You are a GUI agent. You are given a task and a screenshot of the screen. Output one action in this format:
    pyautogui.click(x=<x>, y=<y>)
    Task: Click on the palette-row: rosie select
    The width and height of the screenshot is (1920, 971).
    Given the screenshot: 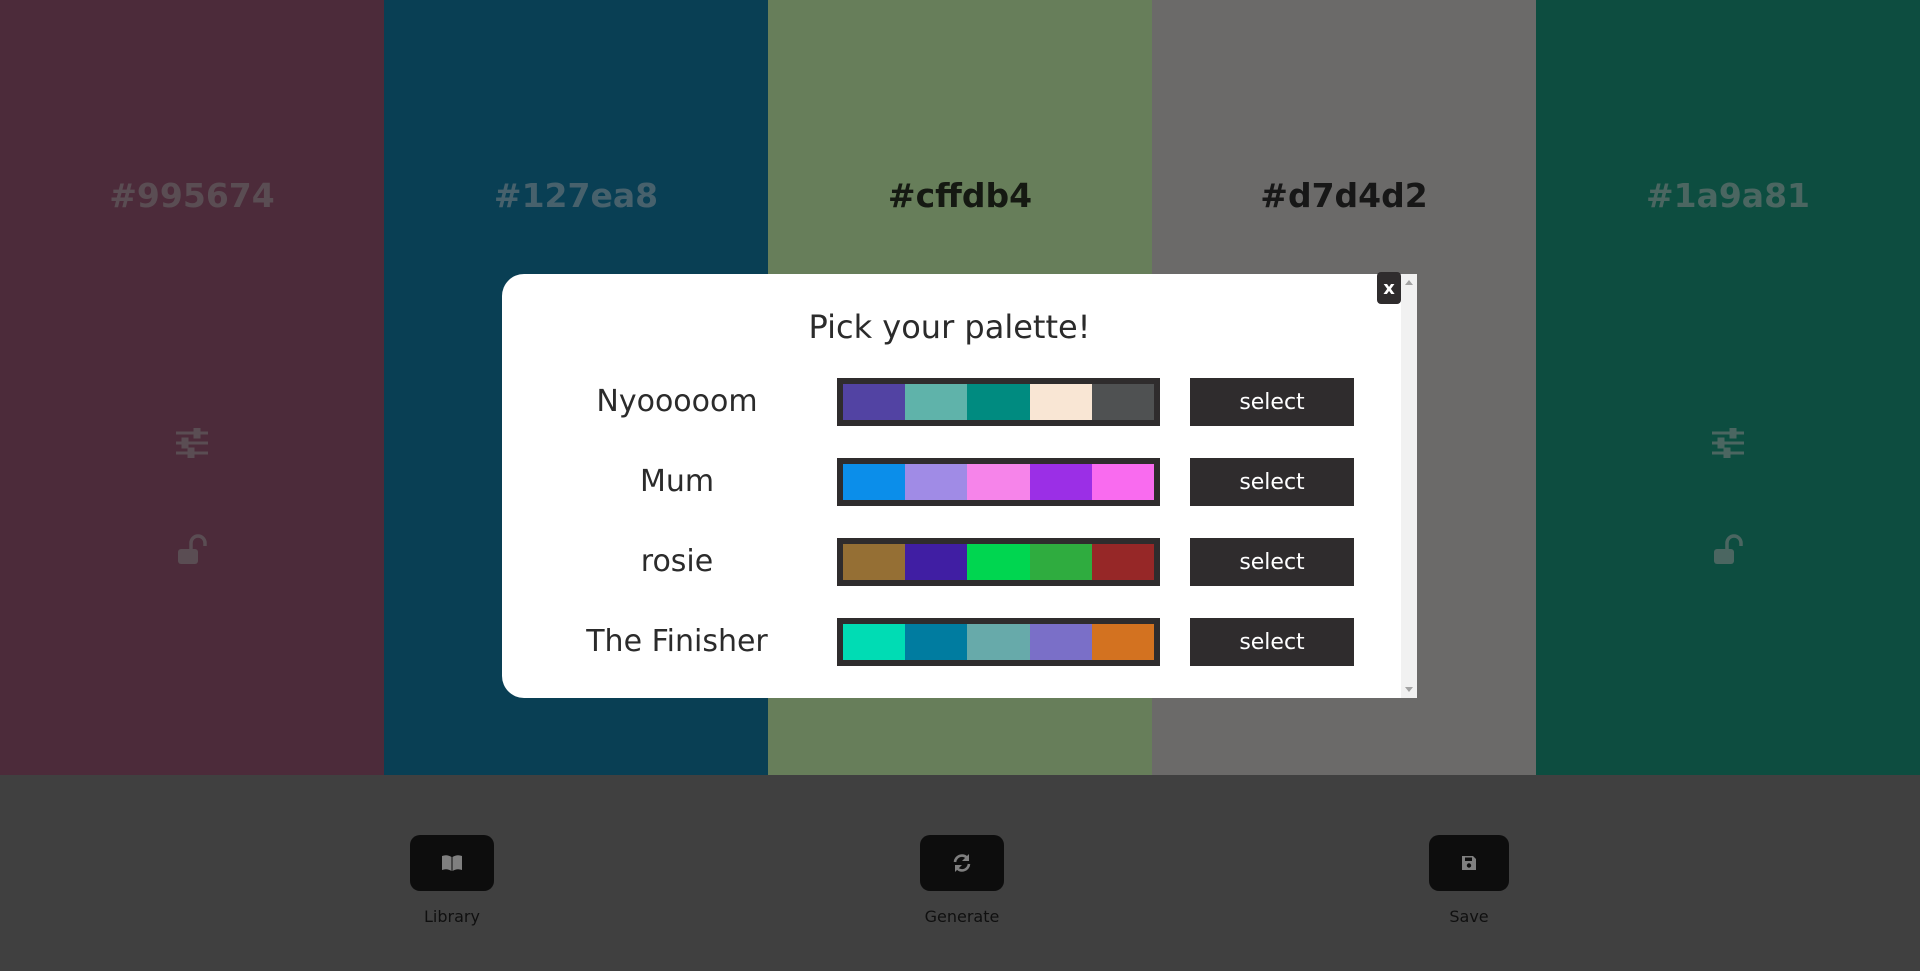 What is the action you would take?
    pyautogui.click(x=952, y=562)
    